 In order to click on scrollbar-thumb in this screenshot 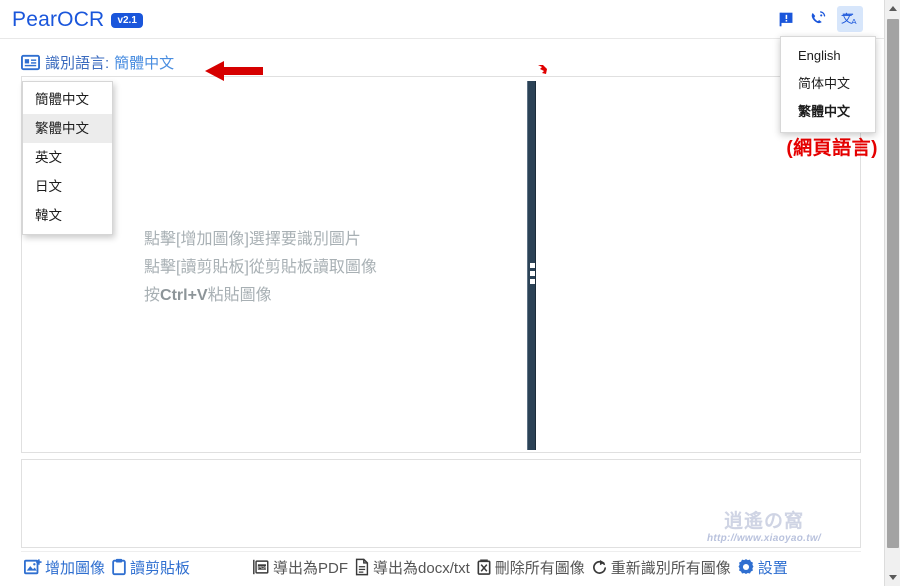, I will do `click(893, 283)`.